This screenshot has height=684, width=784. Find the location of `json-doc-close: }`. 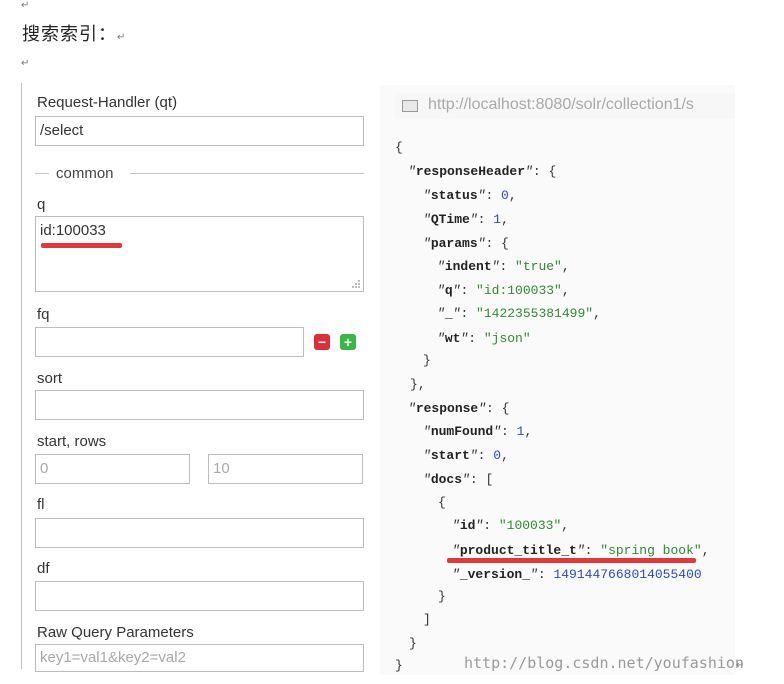

json-doc-close: } is located at coordinates (442, 596).